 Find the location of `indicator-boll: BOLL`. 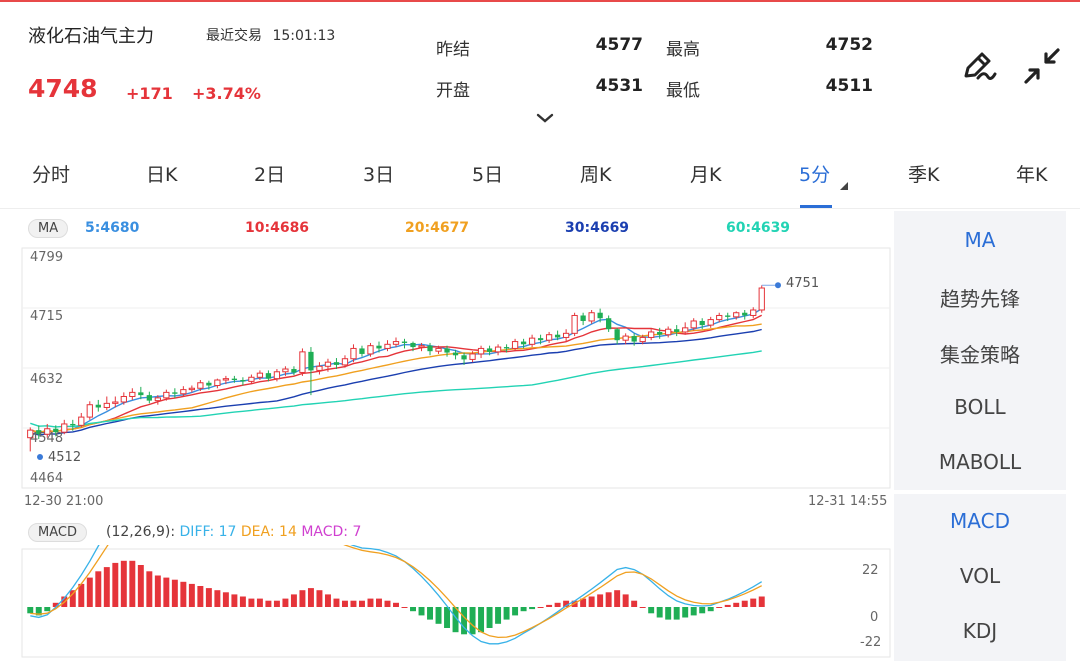

indicator-boll: BOLL is located at coordinates (980, 407).